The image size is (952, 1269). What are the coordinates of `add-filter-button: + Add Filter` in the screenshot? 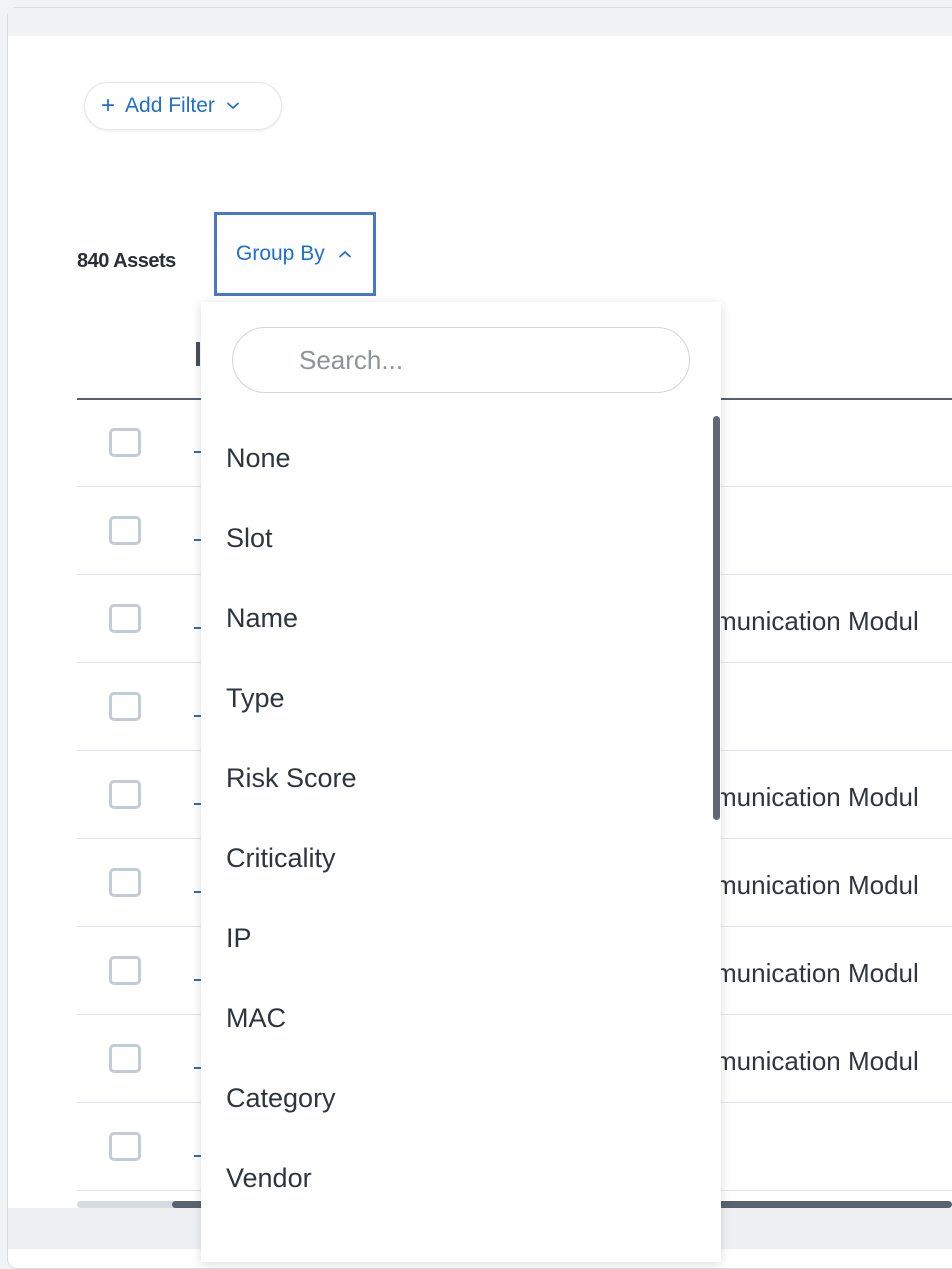 It's located at (183, 106).